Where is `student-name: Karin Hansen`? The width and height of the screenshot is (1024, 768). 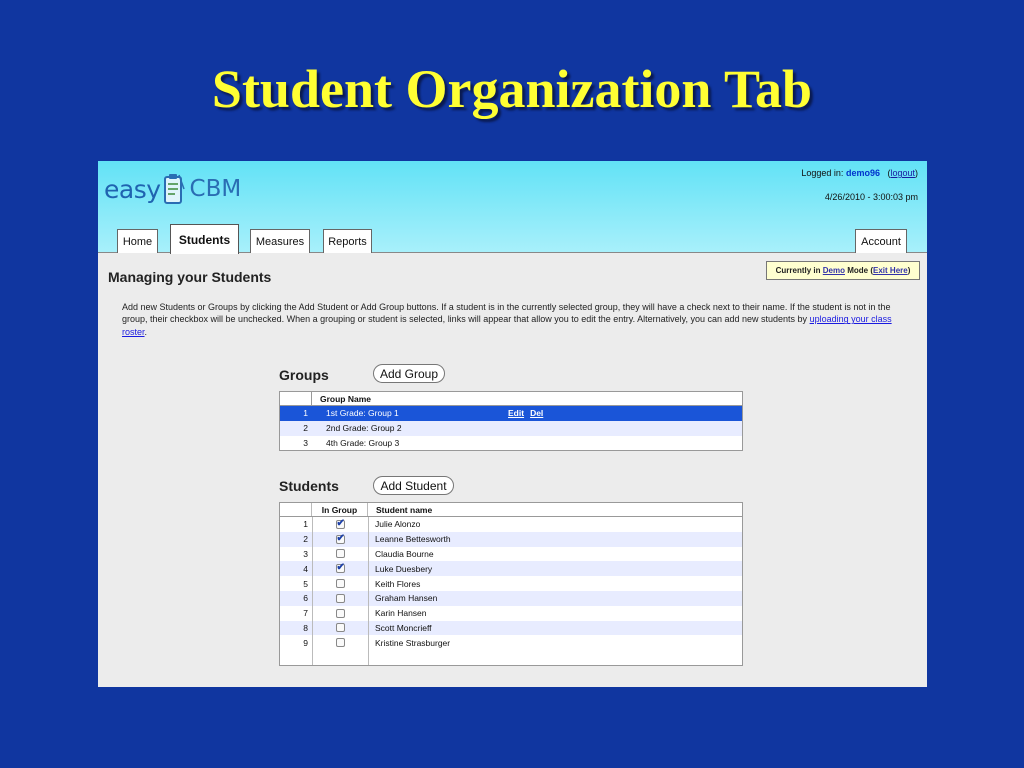
student-name: Karin Hansen is located at coordinates (401, 613).